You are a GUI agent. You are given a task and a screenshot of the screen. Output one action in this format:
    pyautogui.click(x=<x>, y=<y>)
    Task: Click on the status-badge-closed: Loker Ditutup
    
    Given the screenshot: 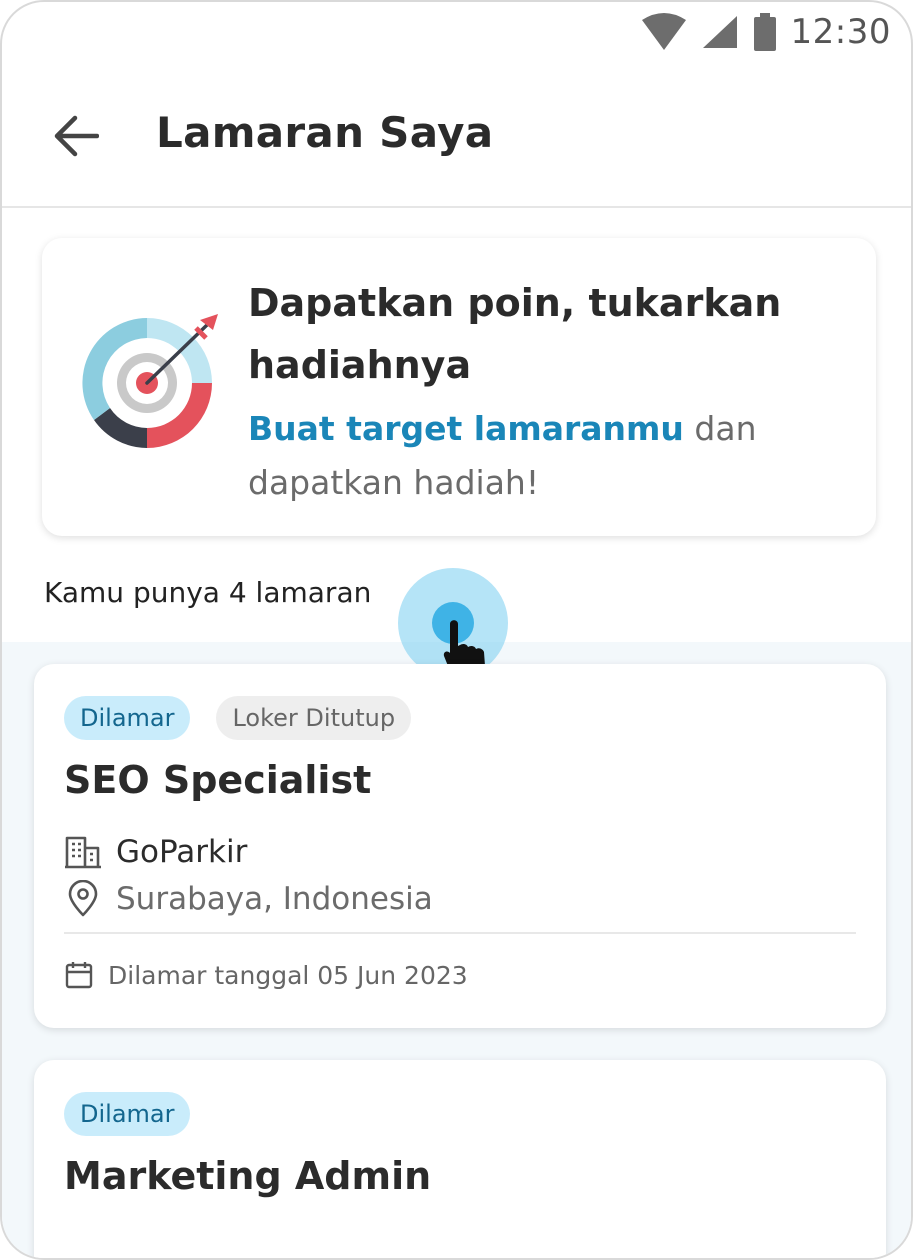 What is the action you would take?
    pyautogui.click(x=314, y=718)
    